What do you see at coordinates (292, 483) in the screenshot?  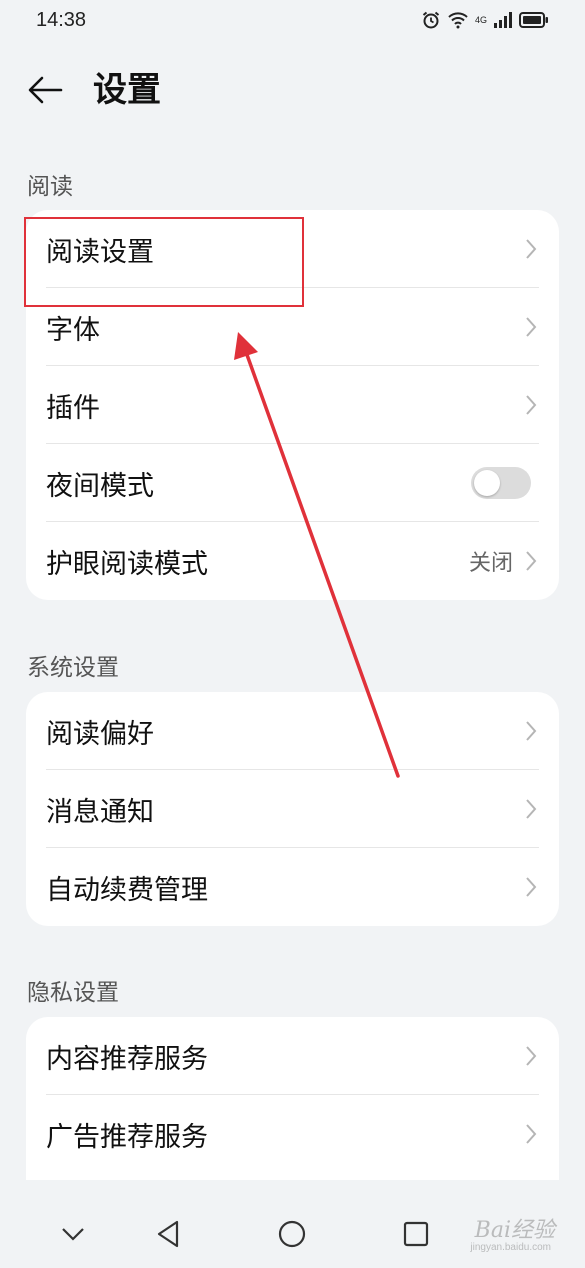 I see `row-night-mode: 夜间模式` at bounding box center [292, 483].